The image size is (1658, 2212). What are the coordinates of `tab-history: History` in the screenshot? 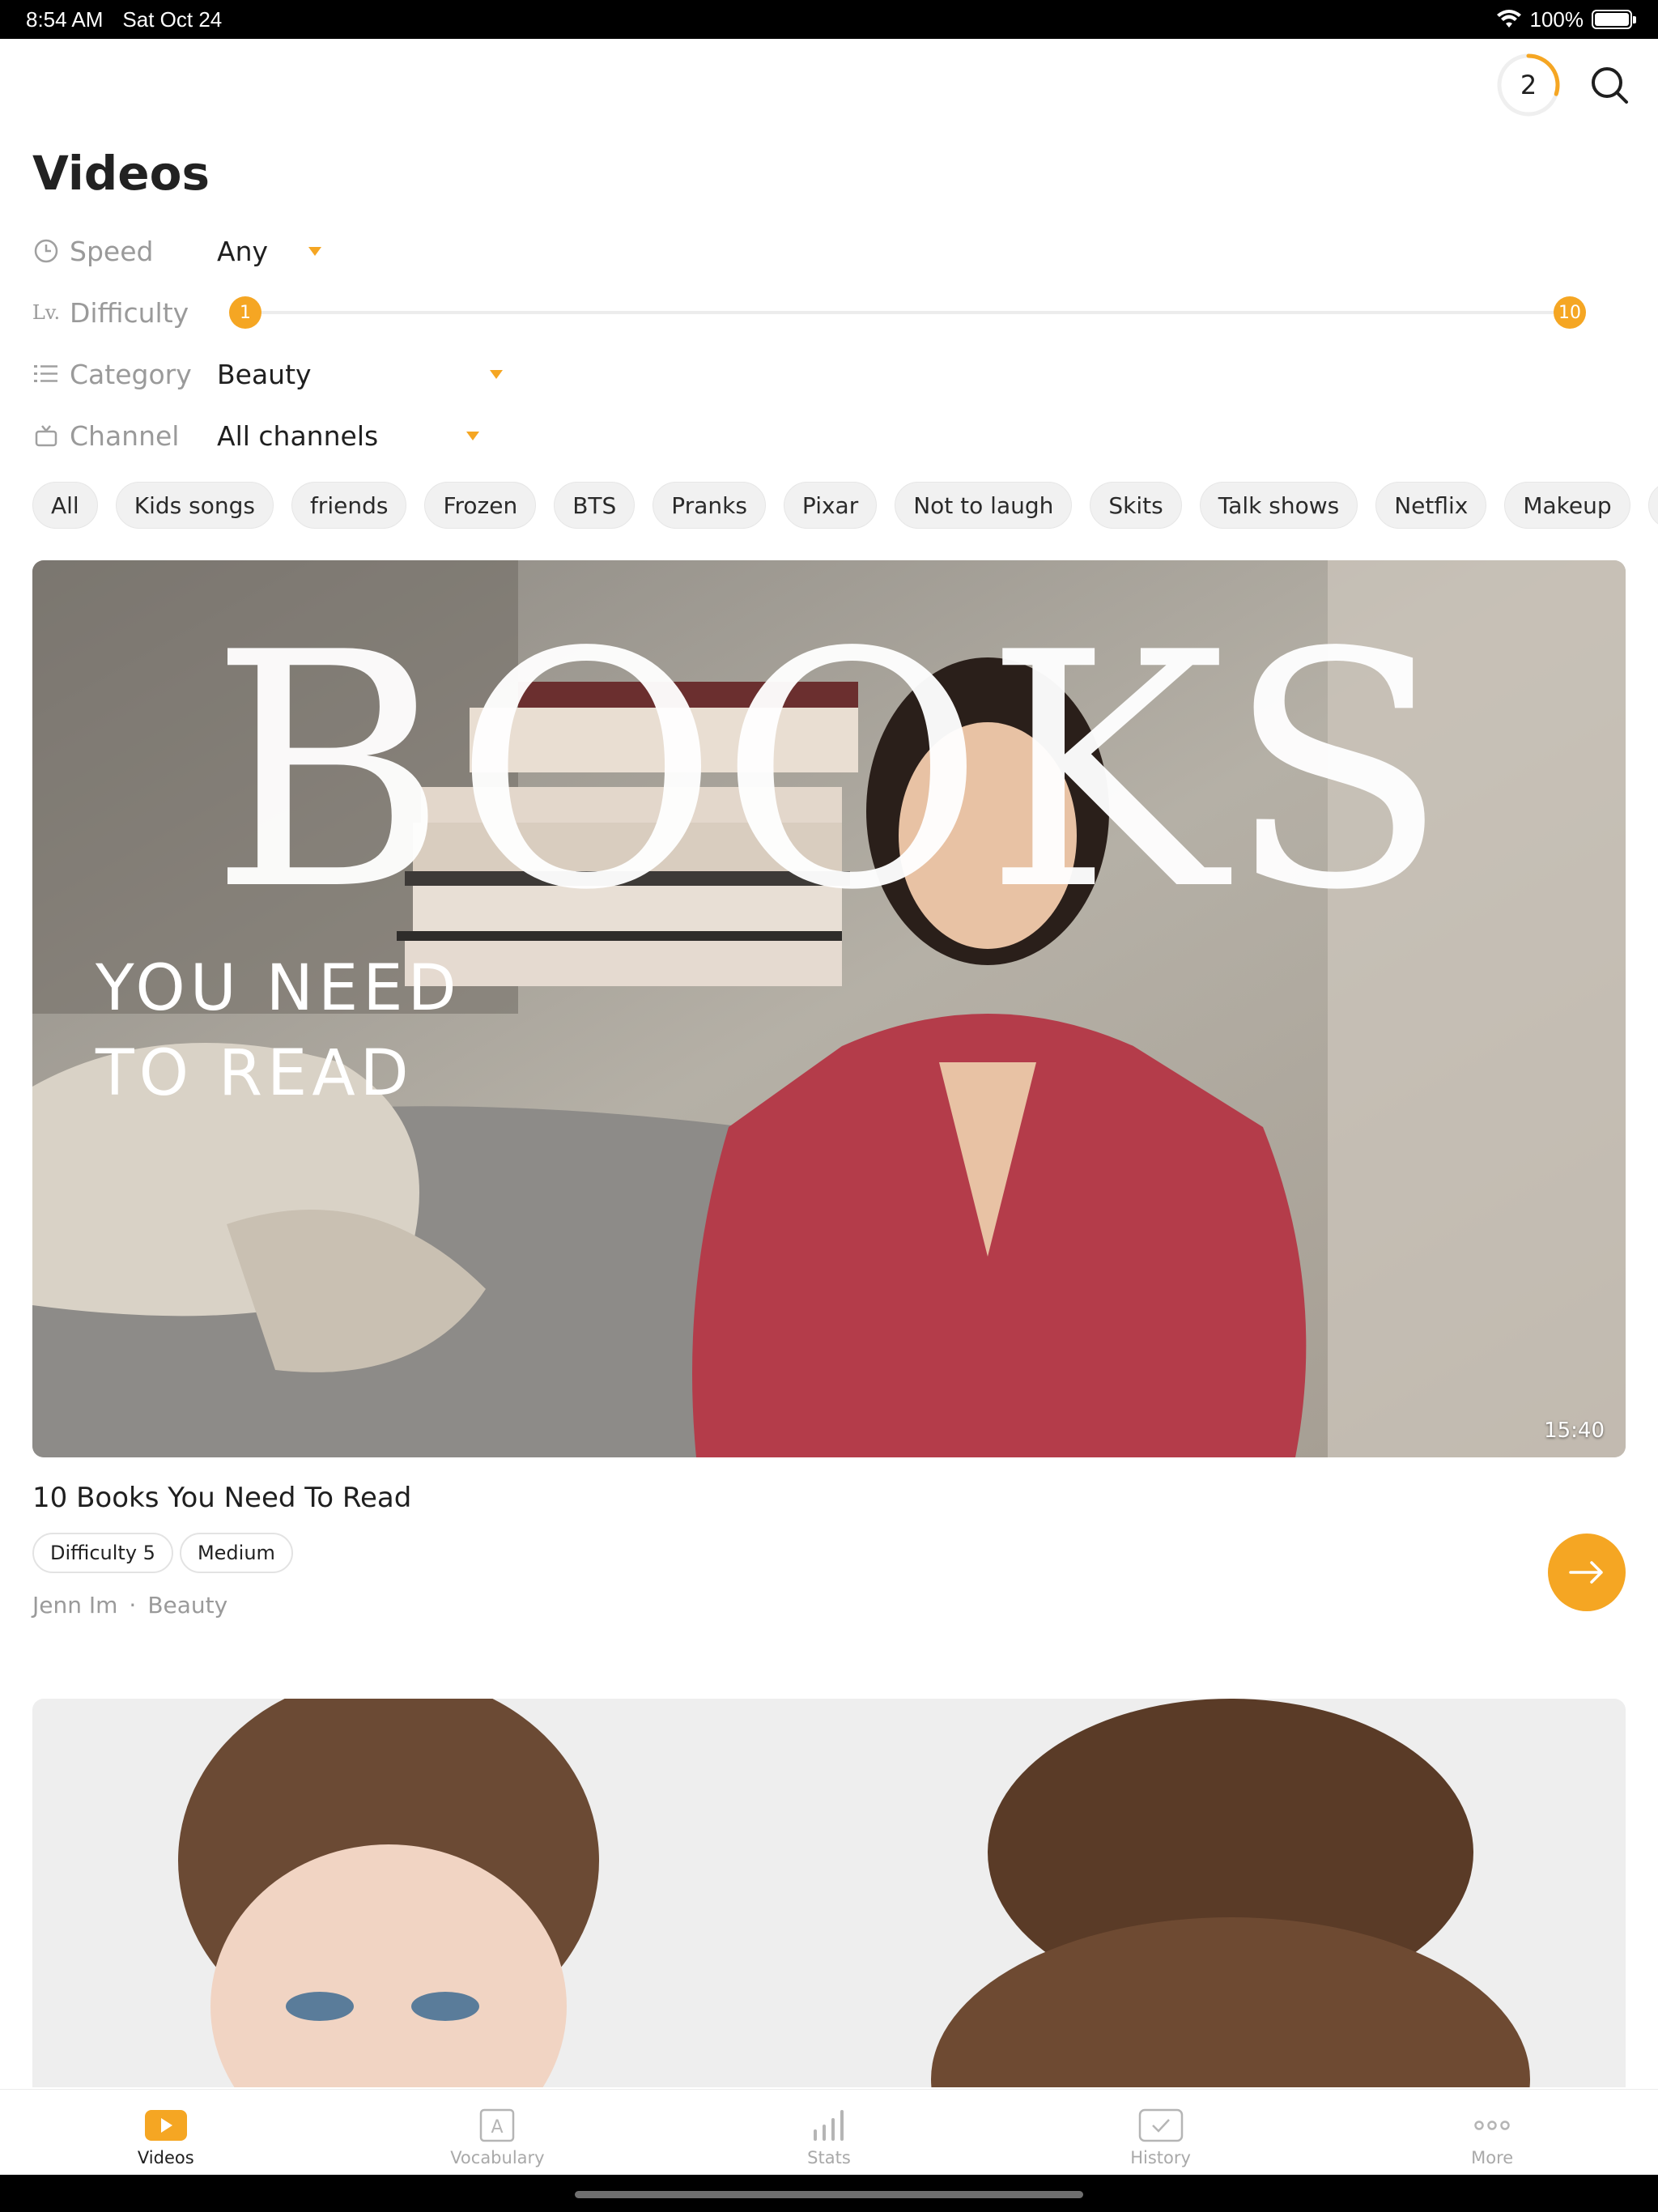 It's located at (1161, 2132).